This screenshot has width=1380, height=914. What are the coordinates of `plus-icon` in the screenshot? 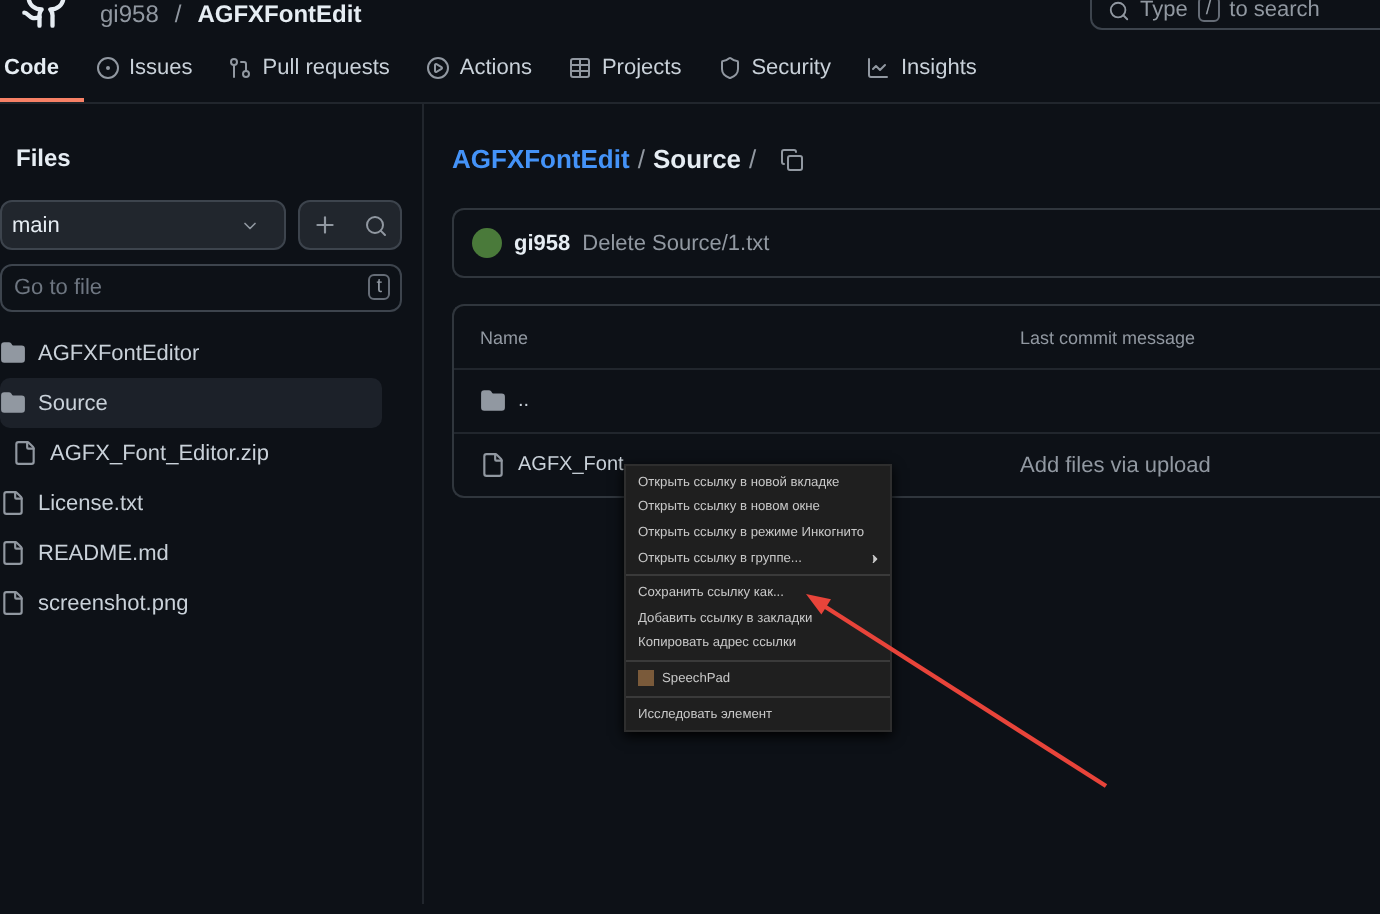 It's located at (325, 225).